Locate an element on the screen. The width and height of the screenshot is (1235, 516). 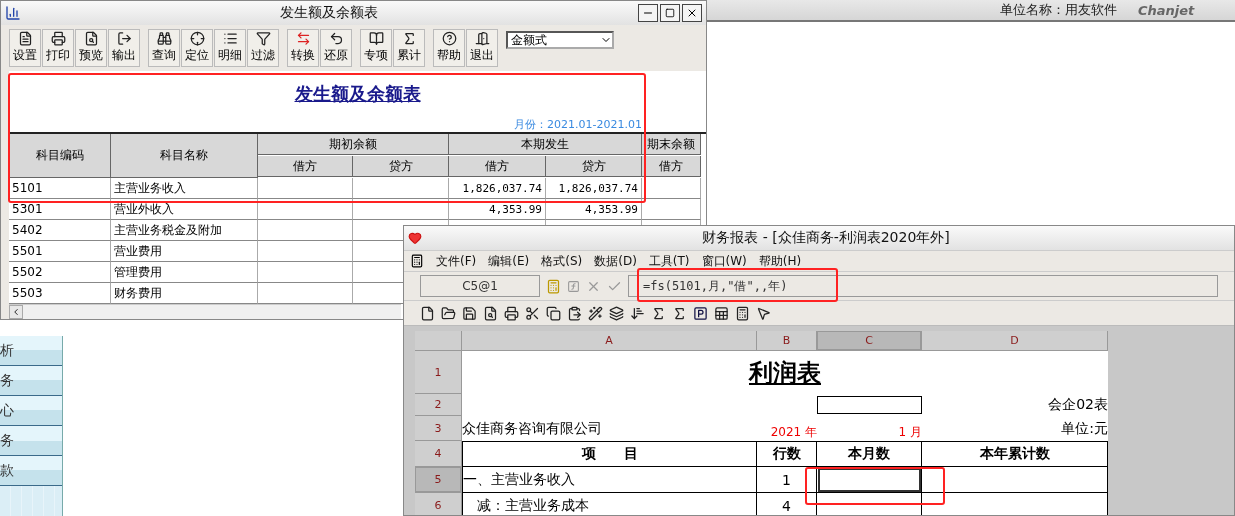
table-cell: 减：主营业务成本 is located at coordinates (609, 504).